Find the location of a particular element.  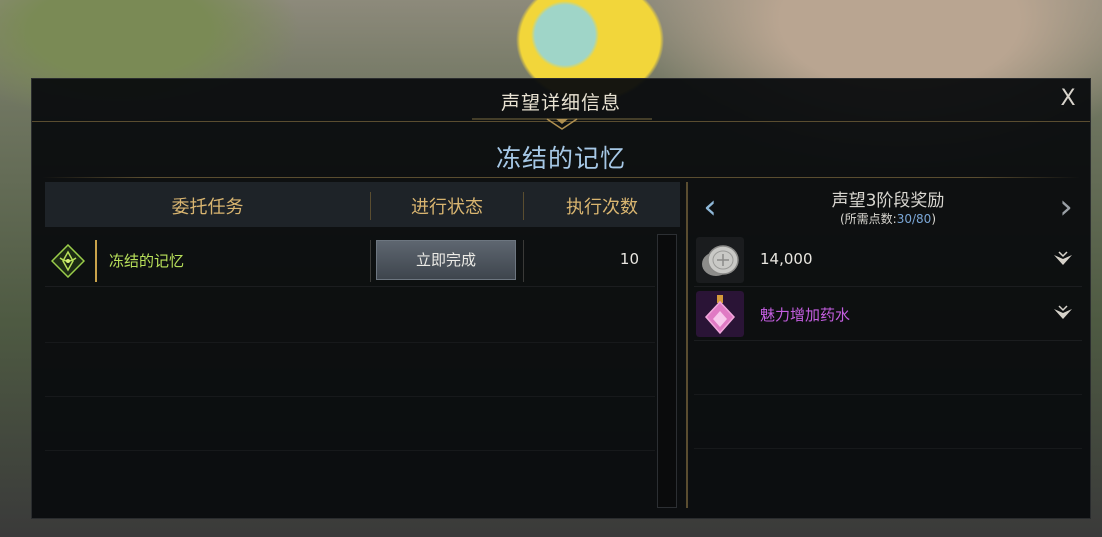

quest-row: 冻结的记忆 立即完成 10 is located at coordinates (350, 260).